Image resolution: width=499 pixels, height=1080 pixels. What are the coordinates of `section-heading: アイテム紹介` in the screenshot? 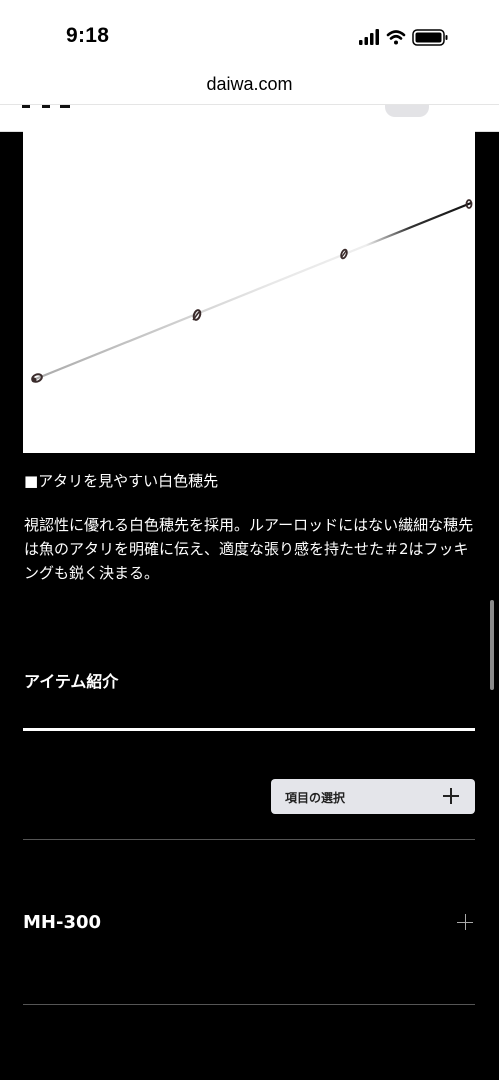 It's located at (71, 681).